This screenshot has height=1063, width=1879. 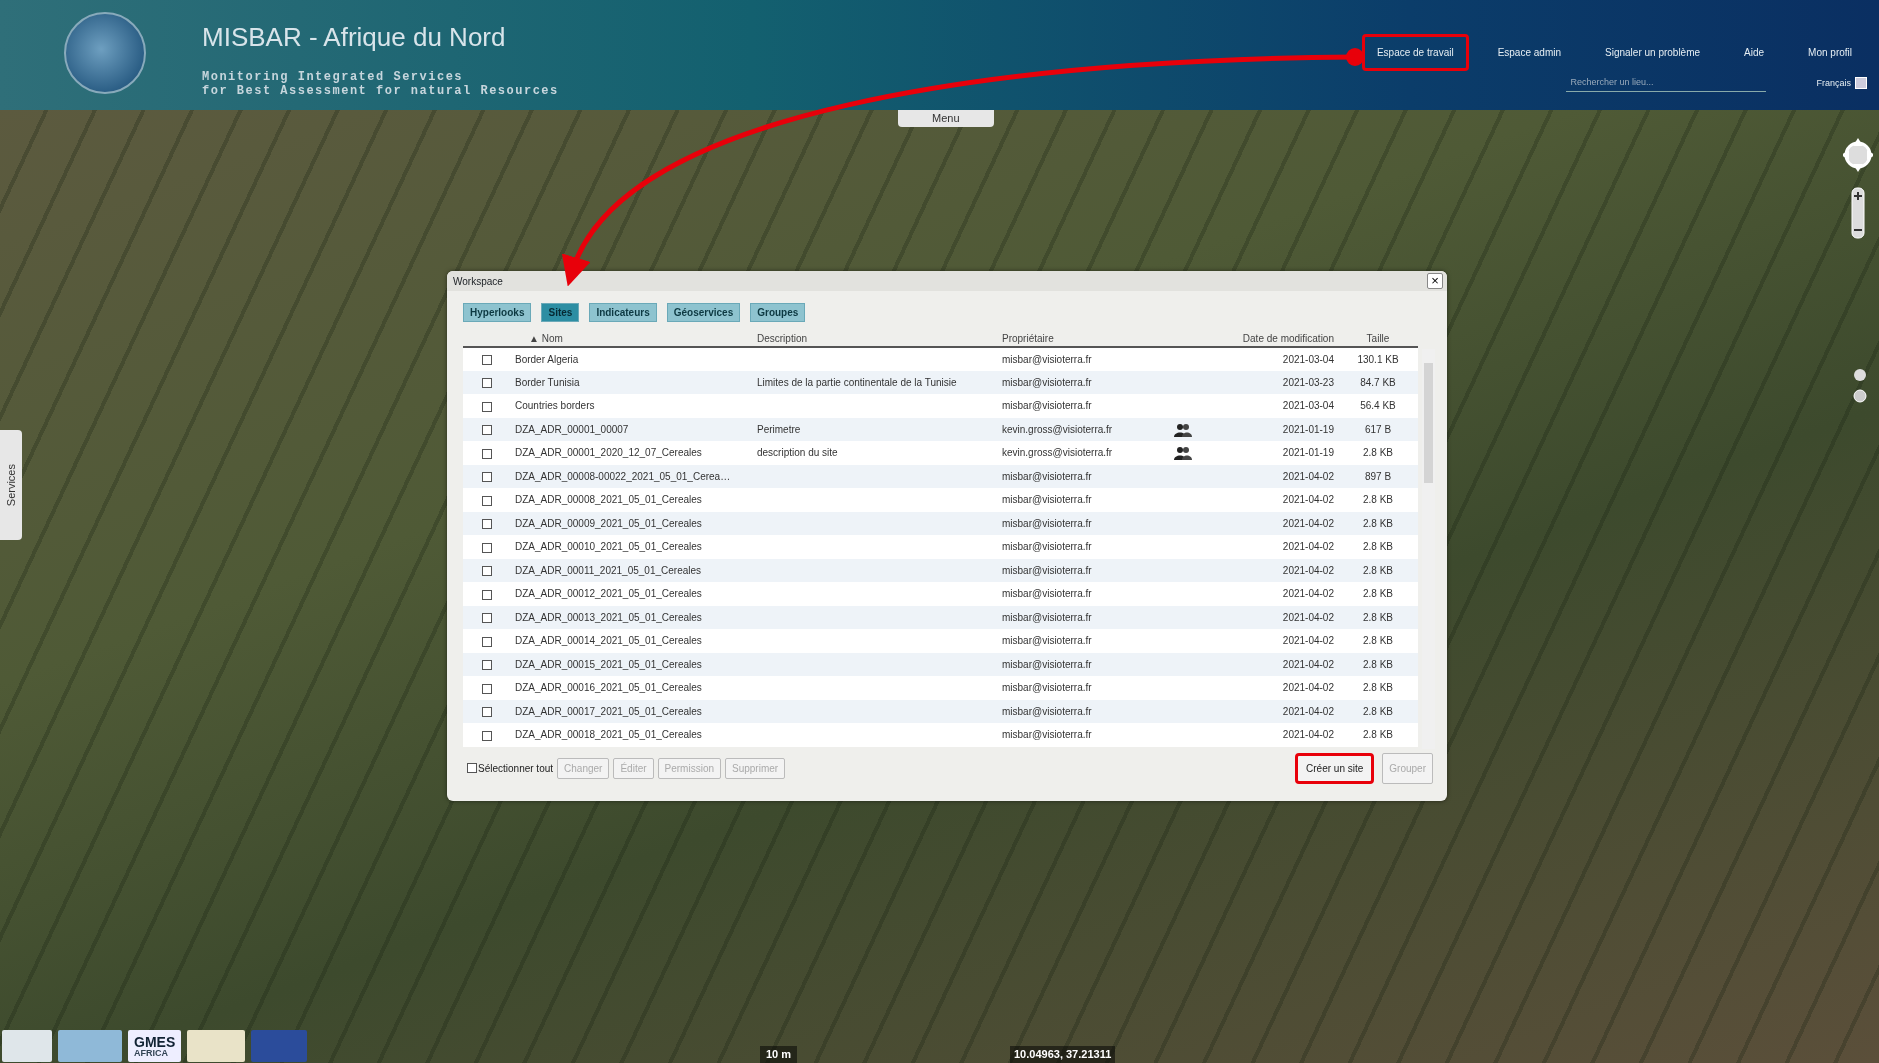 I want to click on menu-tab: Menu, so click(x=946, y=118).